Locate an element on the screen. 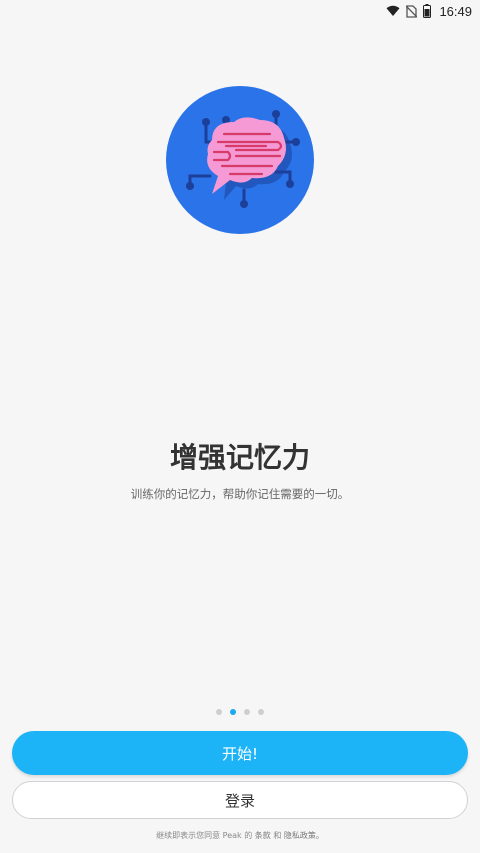 This screenshot has height=853, width=480. brain-circuit-icon is located at coordinates (240, 160).